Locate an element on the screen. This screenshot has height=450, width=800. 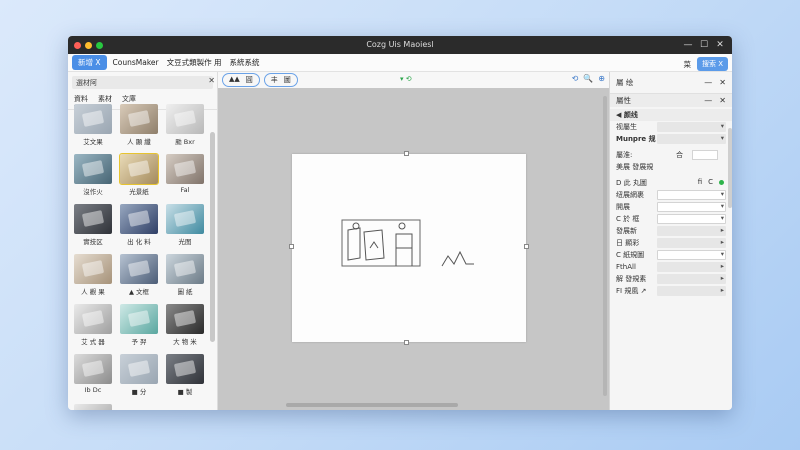
menu-item-system: 系統系统 is located at coordinates (245, 62).